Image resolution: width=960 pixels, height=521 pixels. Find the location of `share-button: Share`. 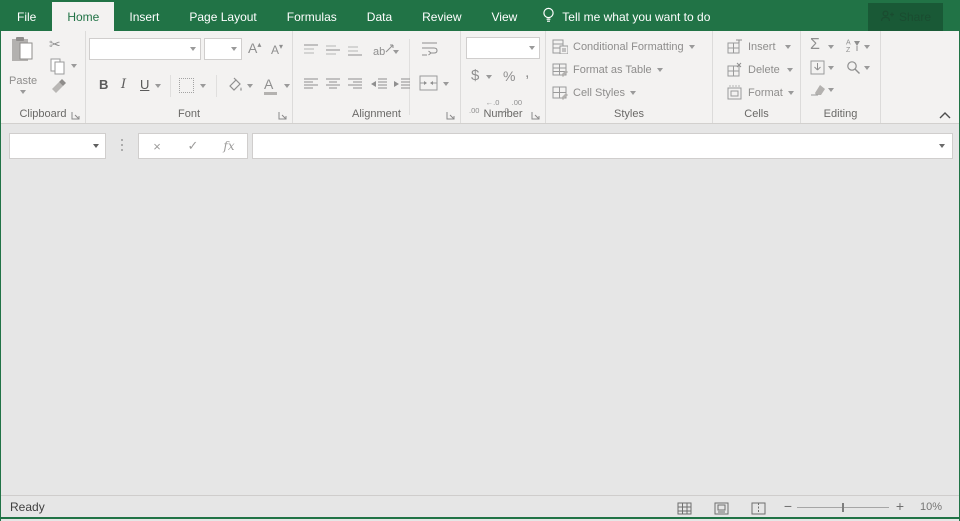

share-button: Share is located at coordinates (905, 17).